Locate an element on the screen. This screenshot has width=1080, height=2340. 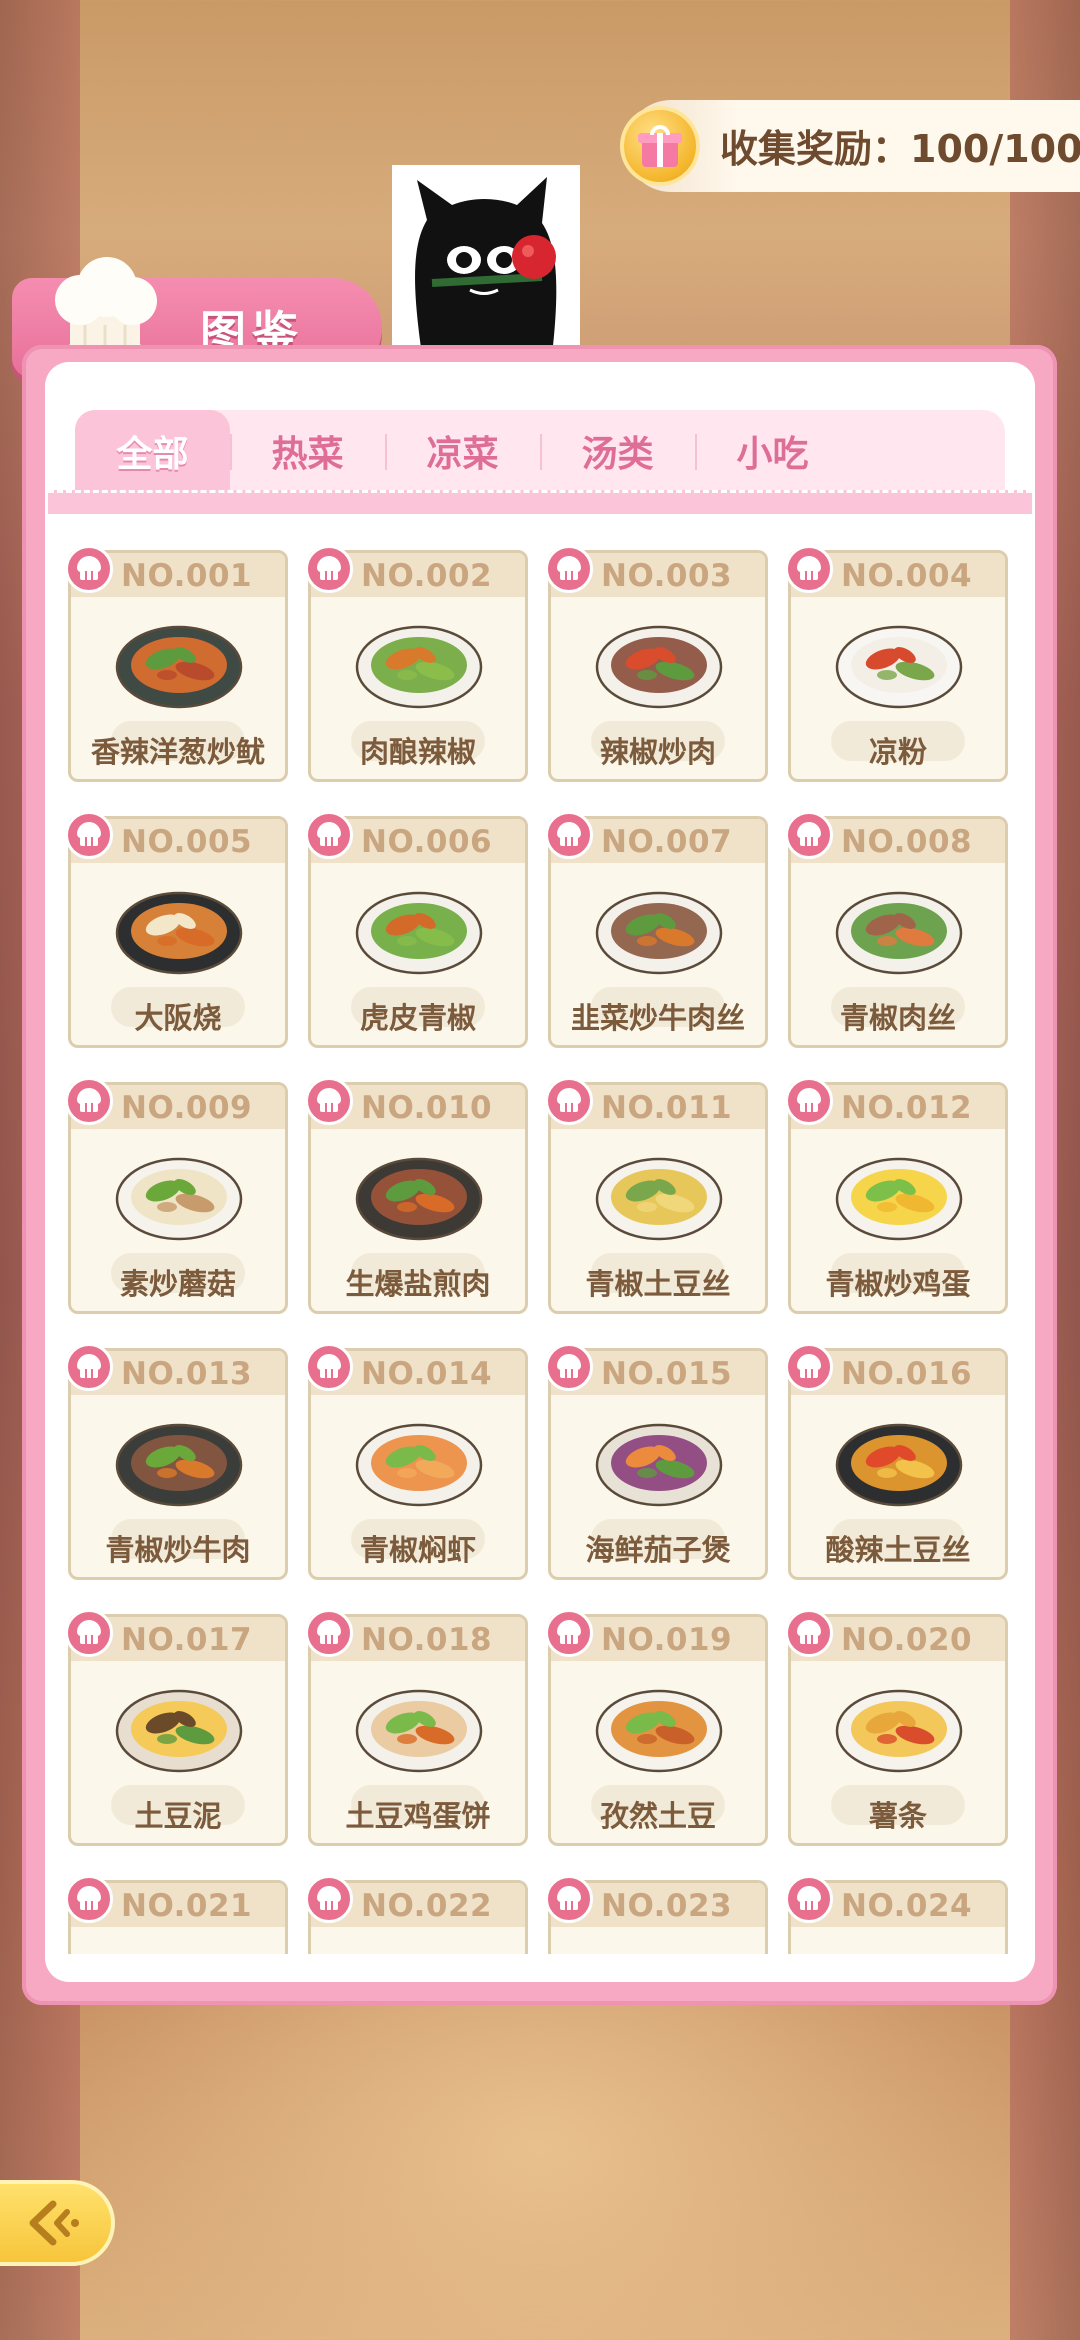
dish-card: NO.011 青椒土豆丝 is located at coordinates (656, 1195).